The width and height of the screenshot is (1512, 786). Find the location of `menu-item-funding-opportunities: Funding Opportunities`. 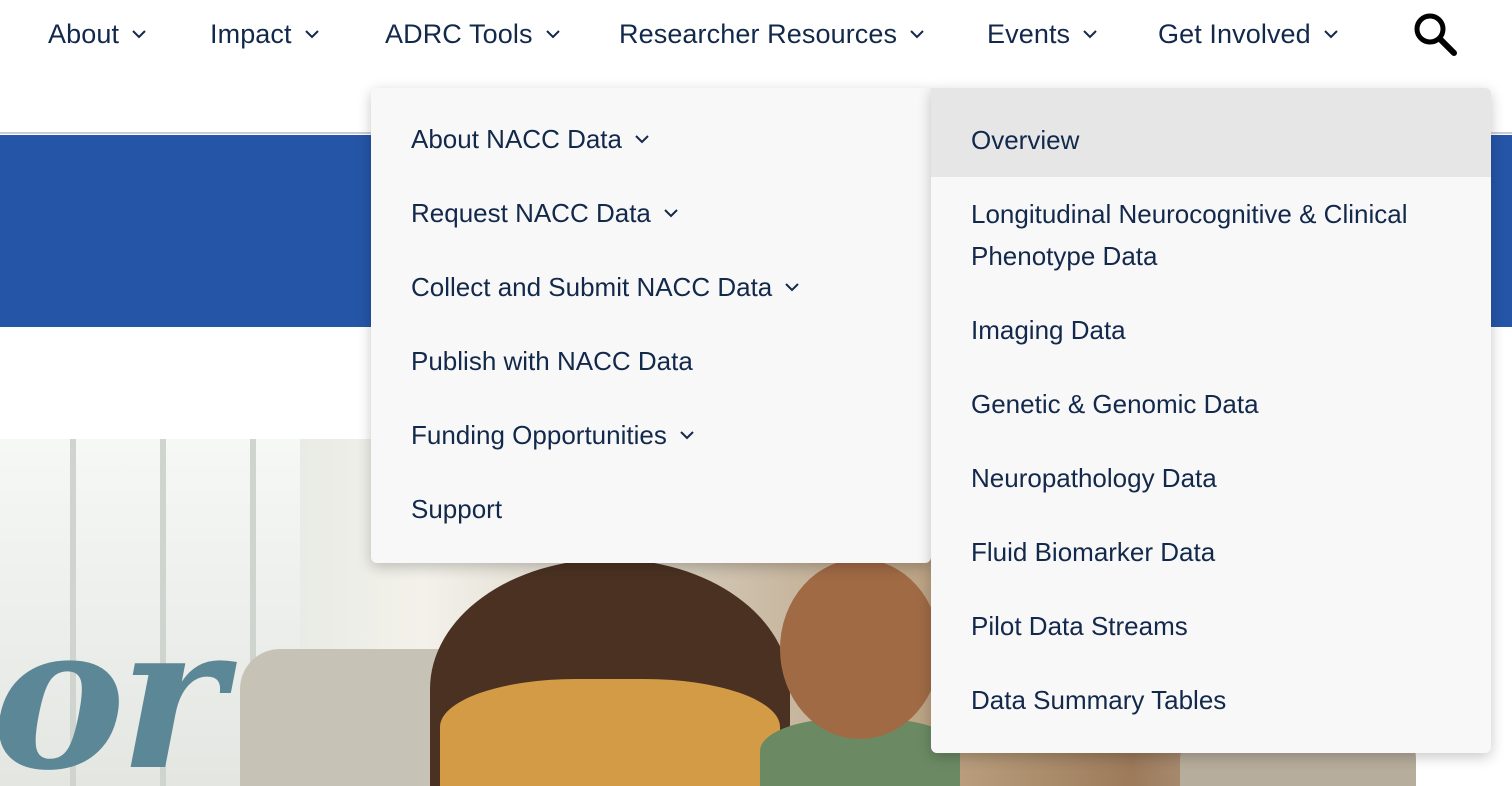

menu-item-funding-opportunities: Funding Opportunities is located at coordinates (553, 435).